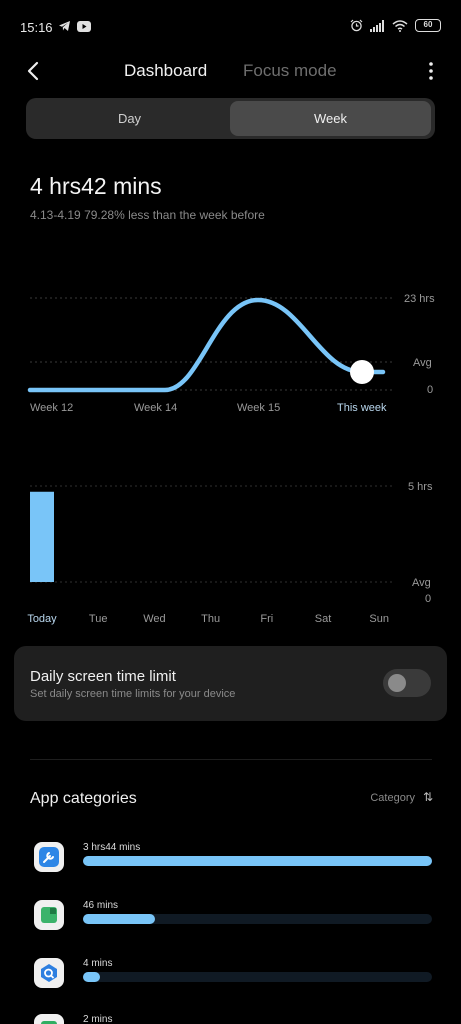 The image size is (461, 1024). I want to click on day-label-fri: Fri, so click(266, 619).